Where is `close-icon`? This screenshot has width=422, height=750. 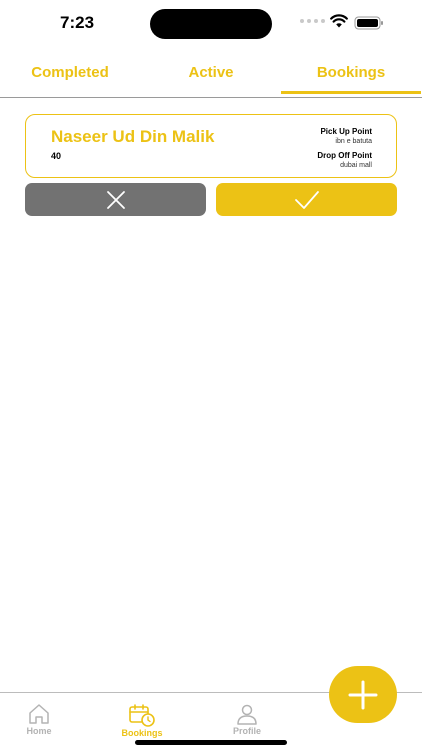 close-icon is located at coordinates (115, 199).